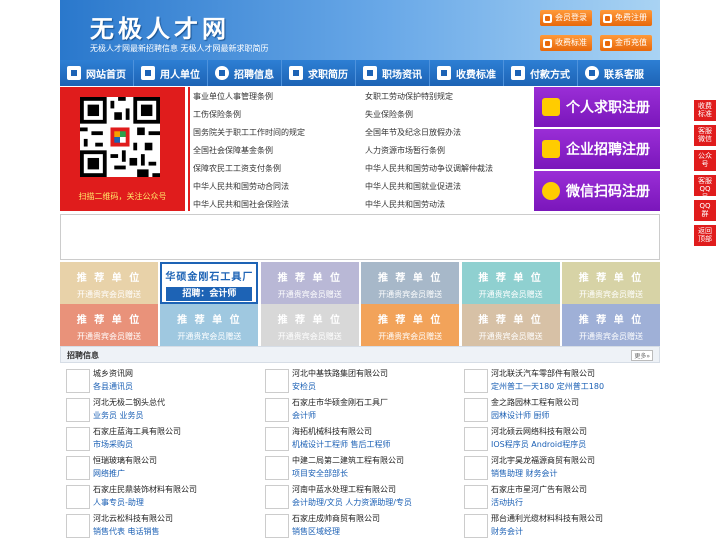 The height and width of the screenshot is (540, 720). I want to click on job-position-link: 会计师, so click(304, 415).